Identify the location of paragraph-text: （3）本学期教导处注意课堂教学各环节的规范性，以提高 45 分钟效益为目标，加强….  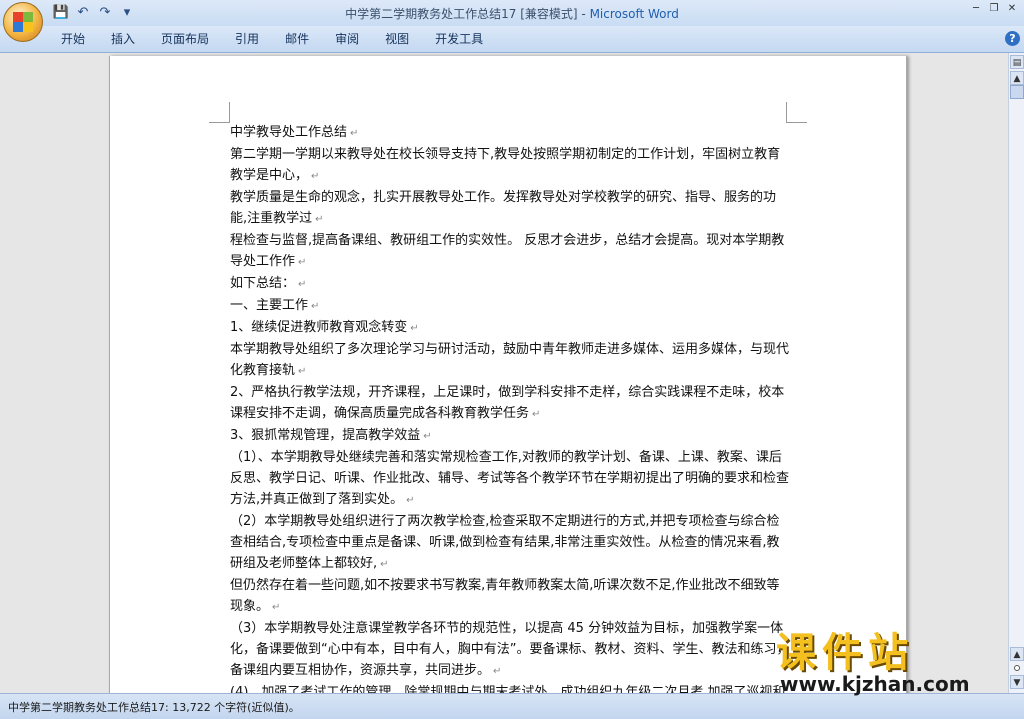
(510, 649).